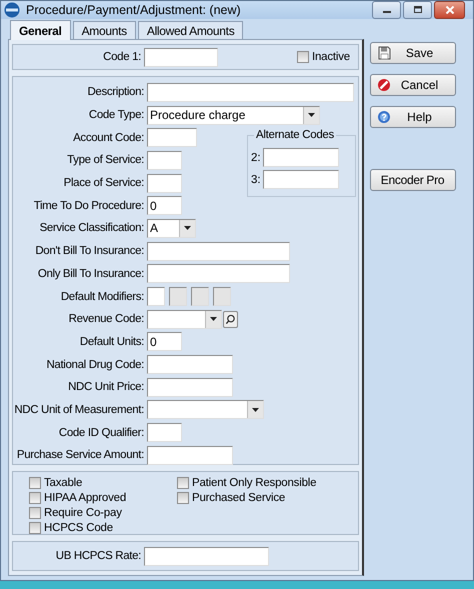 This screenshot has width=474, height=589. I want to click on encoder-button: Encoder Pro, so click(413, 180).